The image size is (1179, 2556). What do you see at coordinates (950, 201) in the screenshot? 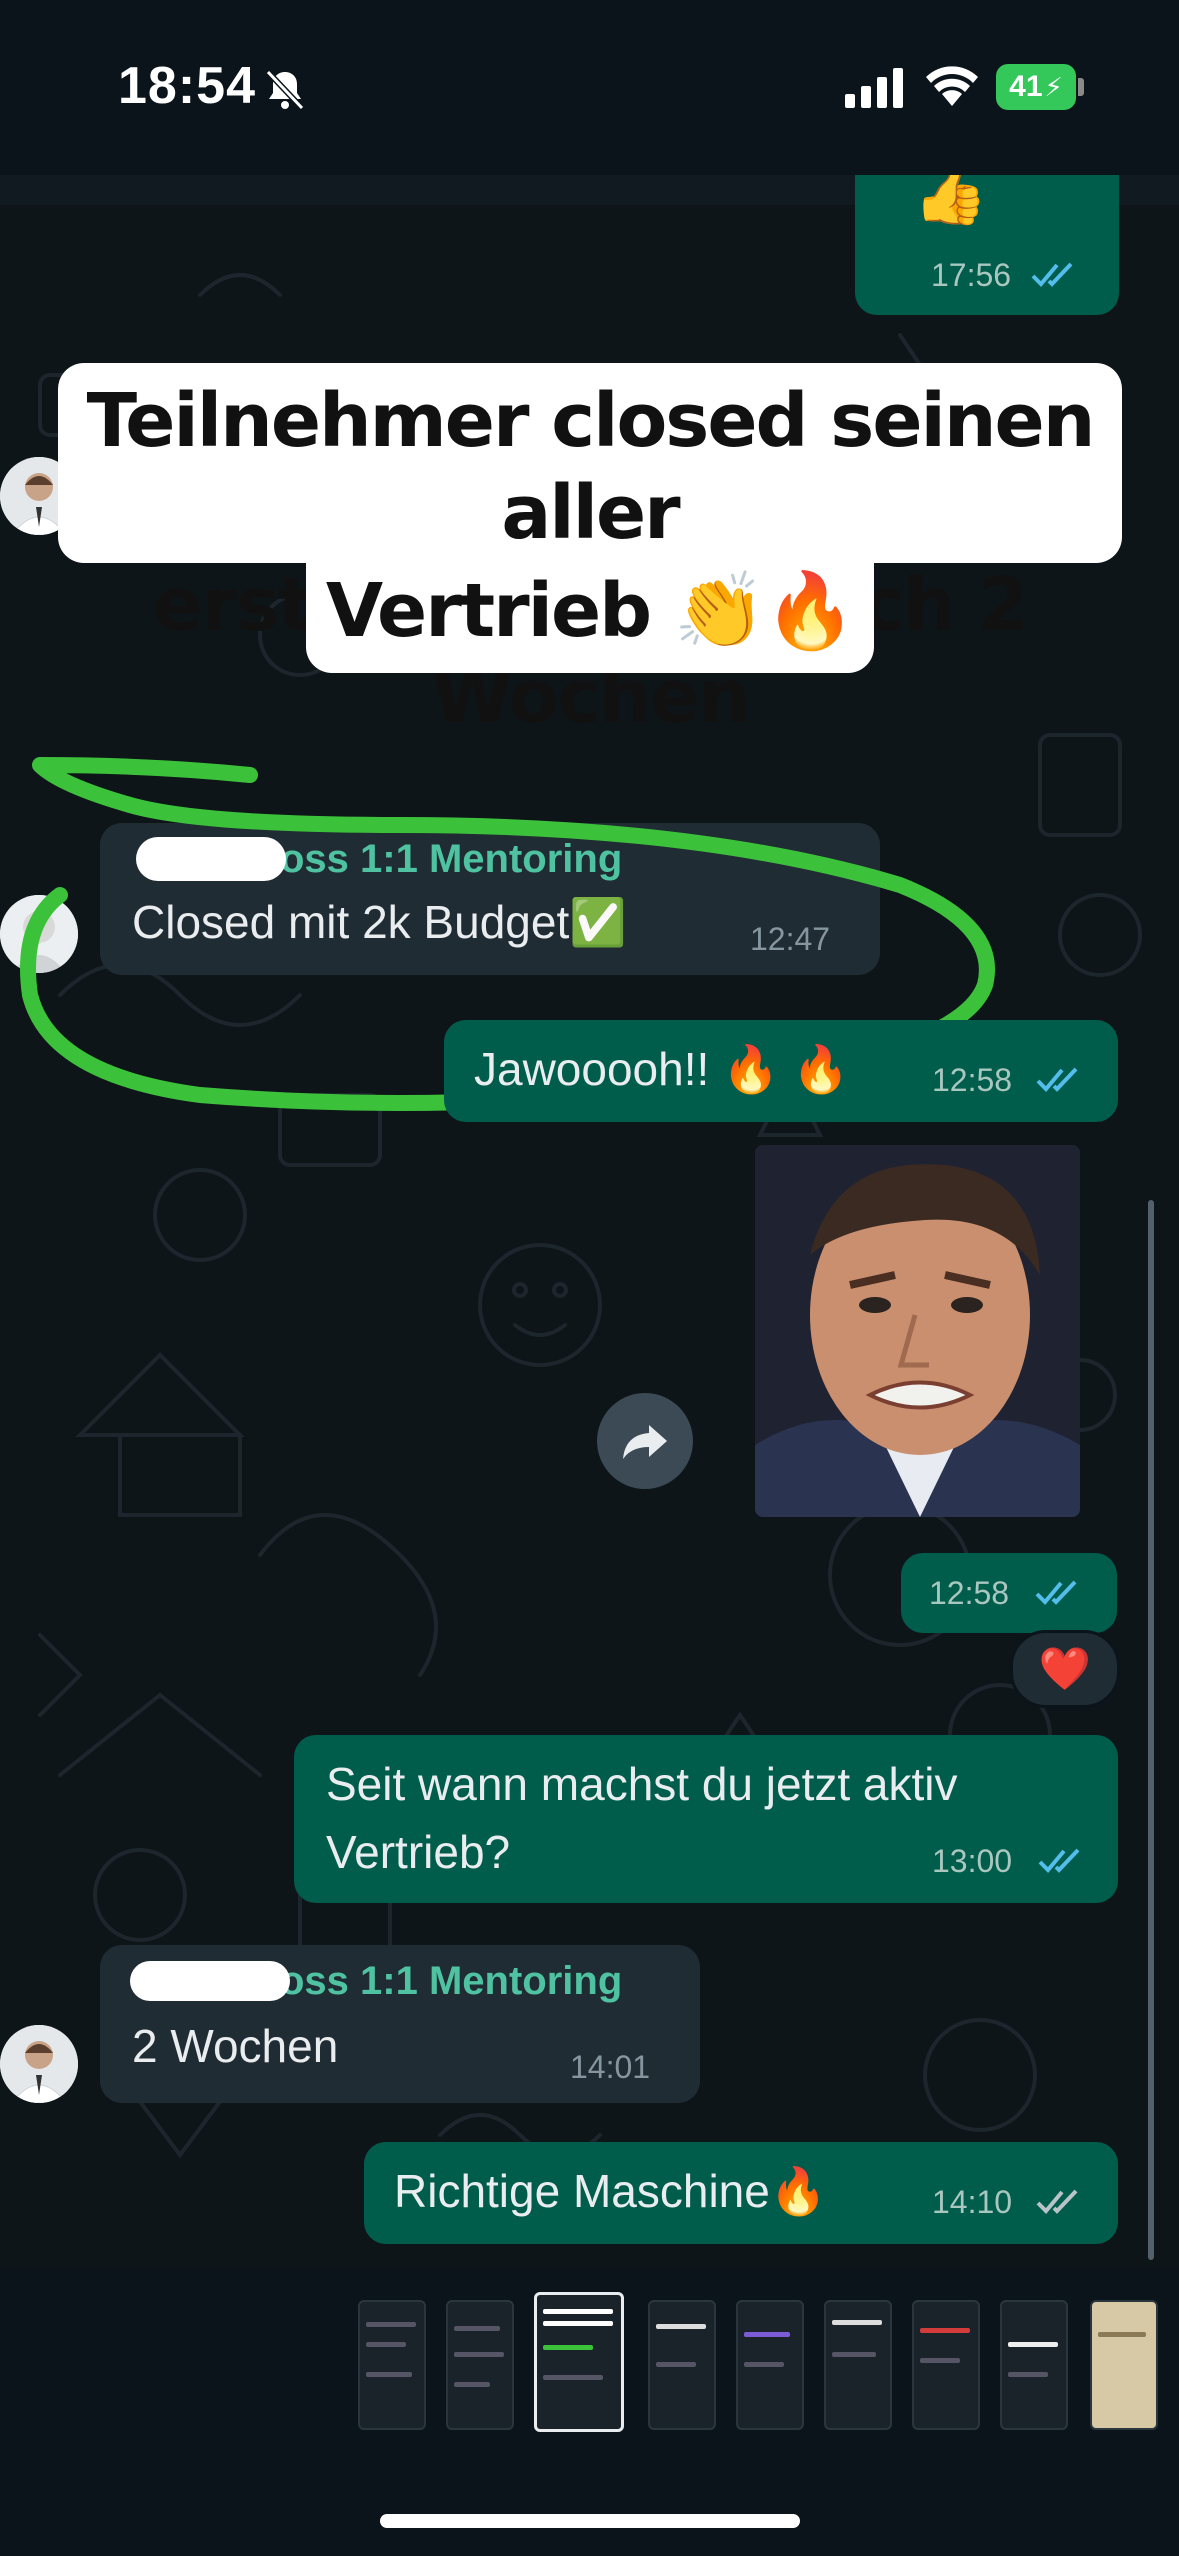
I see `message-emoji: 👍` at bounding box center [950, 201].